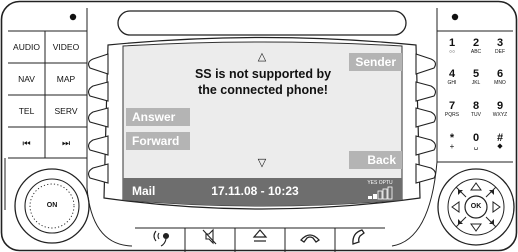  Describe the element at coordinates (158, 141) in the screenshot. I see `forward-softkey: Forward` at that location.